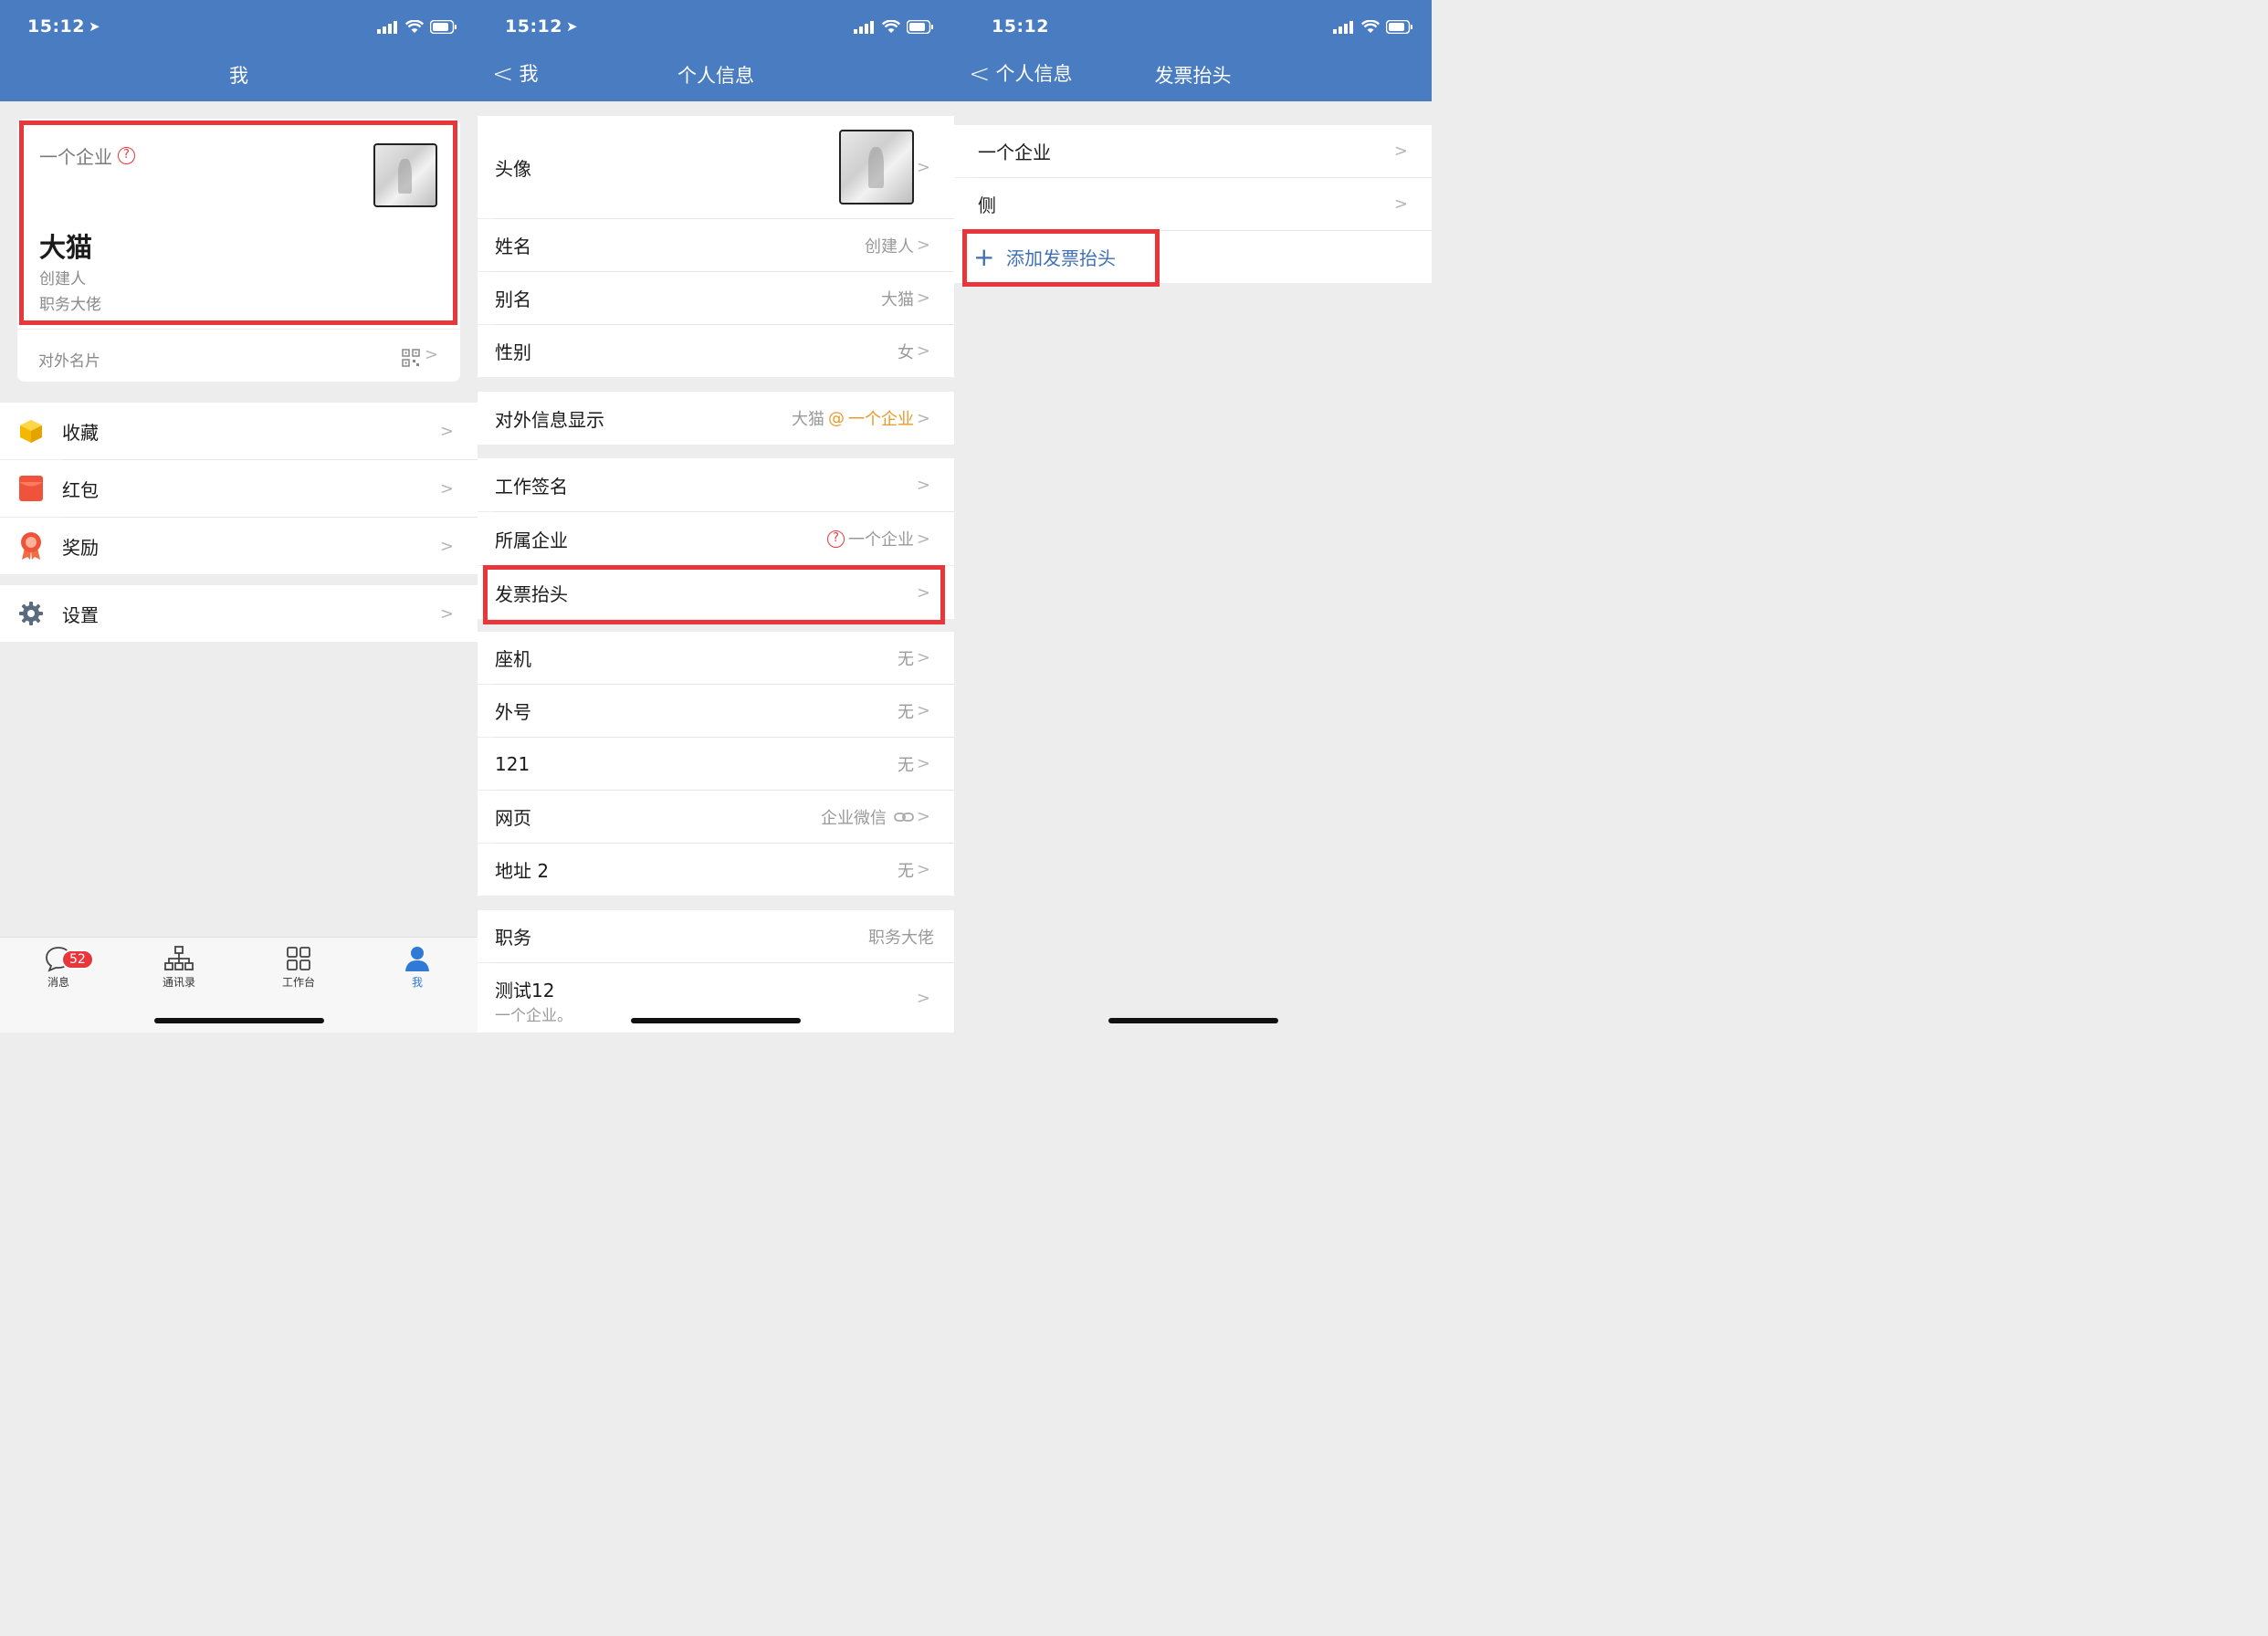 This screenshot has width=2268, height=1636. What do you see at coordinates (31, 489) in the screenshot?
I see `red-envelope-icon` at bounding box center [31, 489].